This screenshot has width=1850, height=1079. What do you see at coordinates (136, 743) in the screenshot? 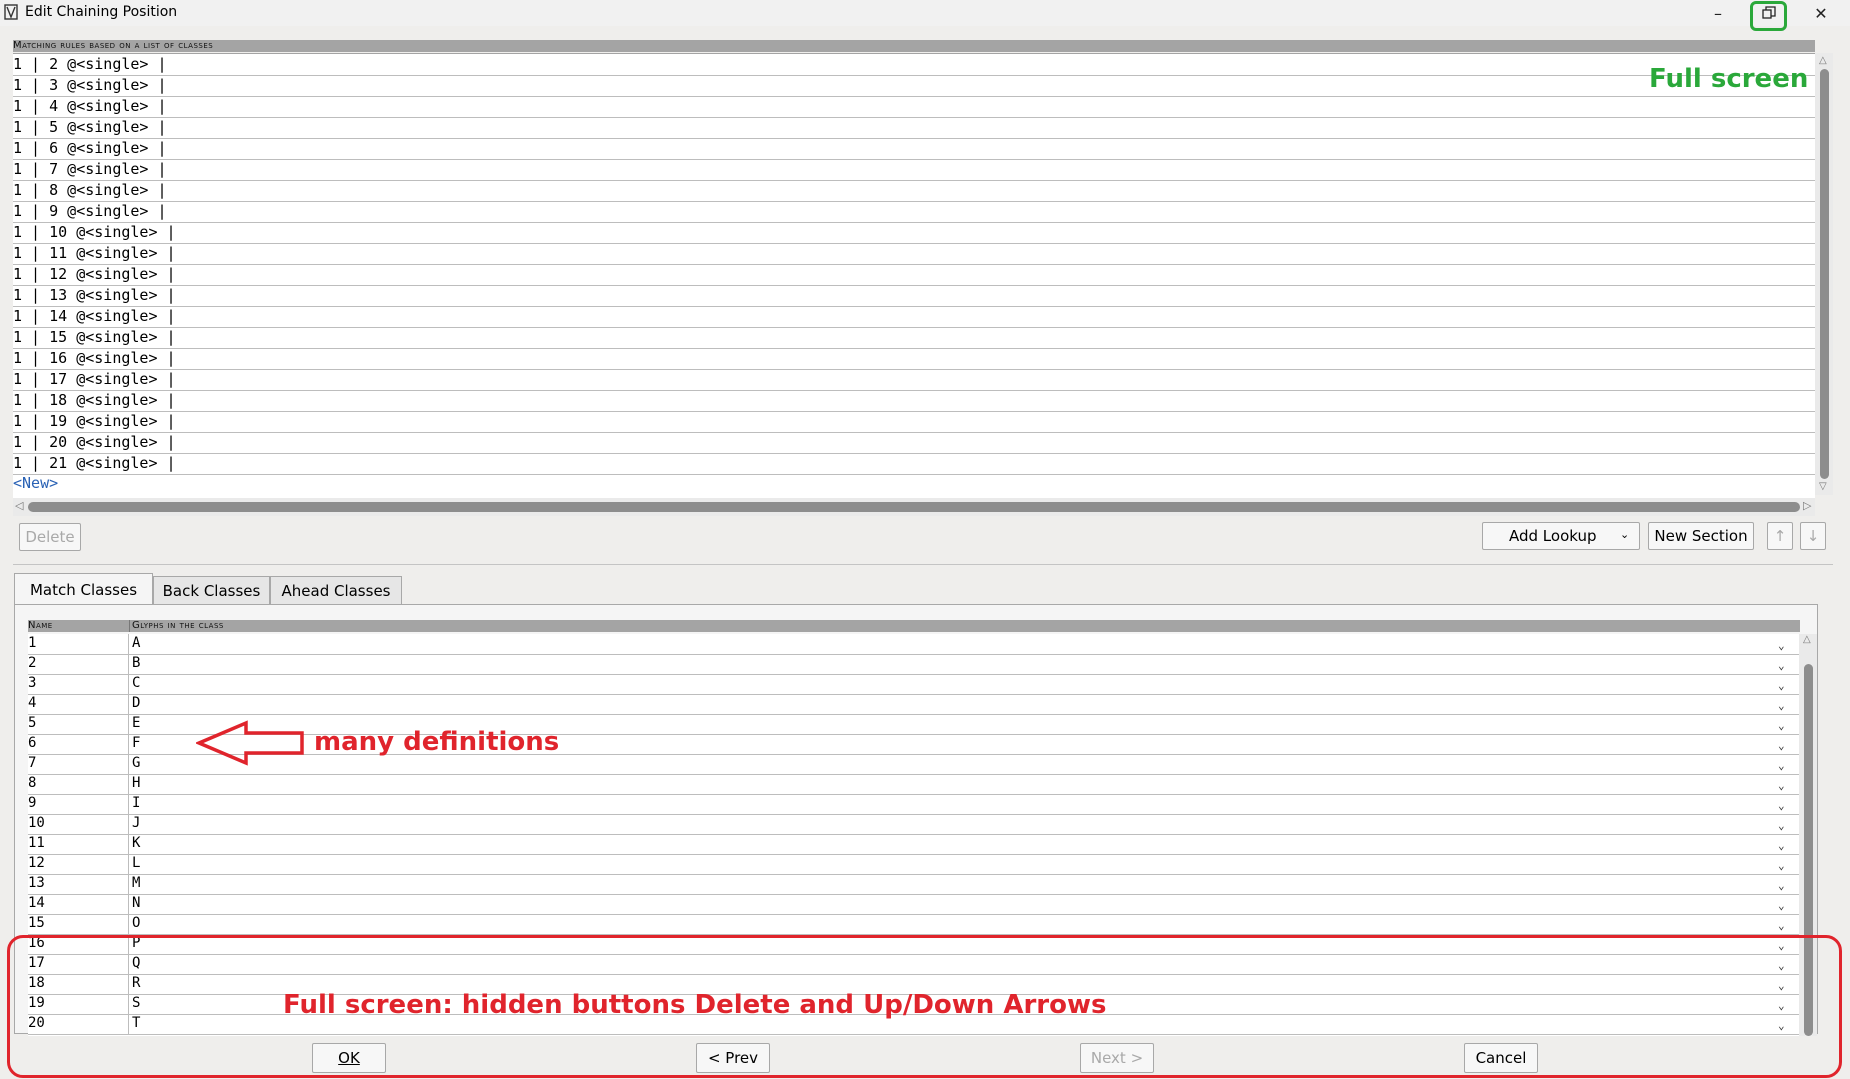
I see `class-glyphs: F` at bounding box center [136, 743].